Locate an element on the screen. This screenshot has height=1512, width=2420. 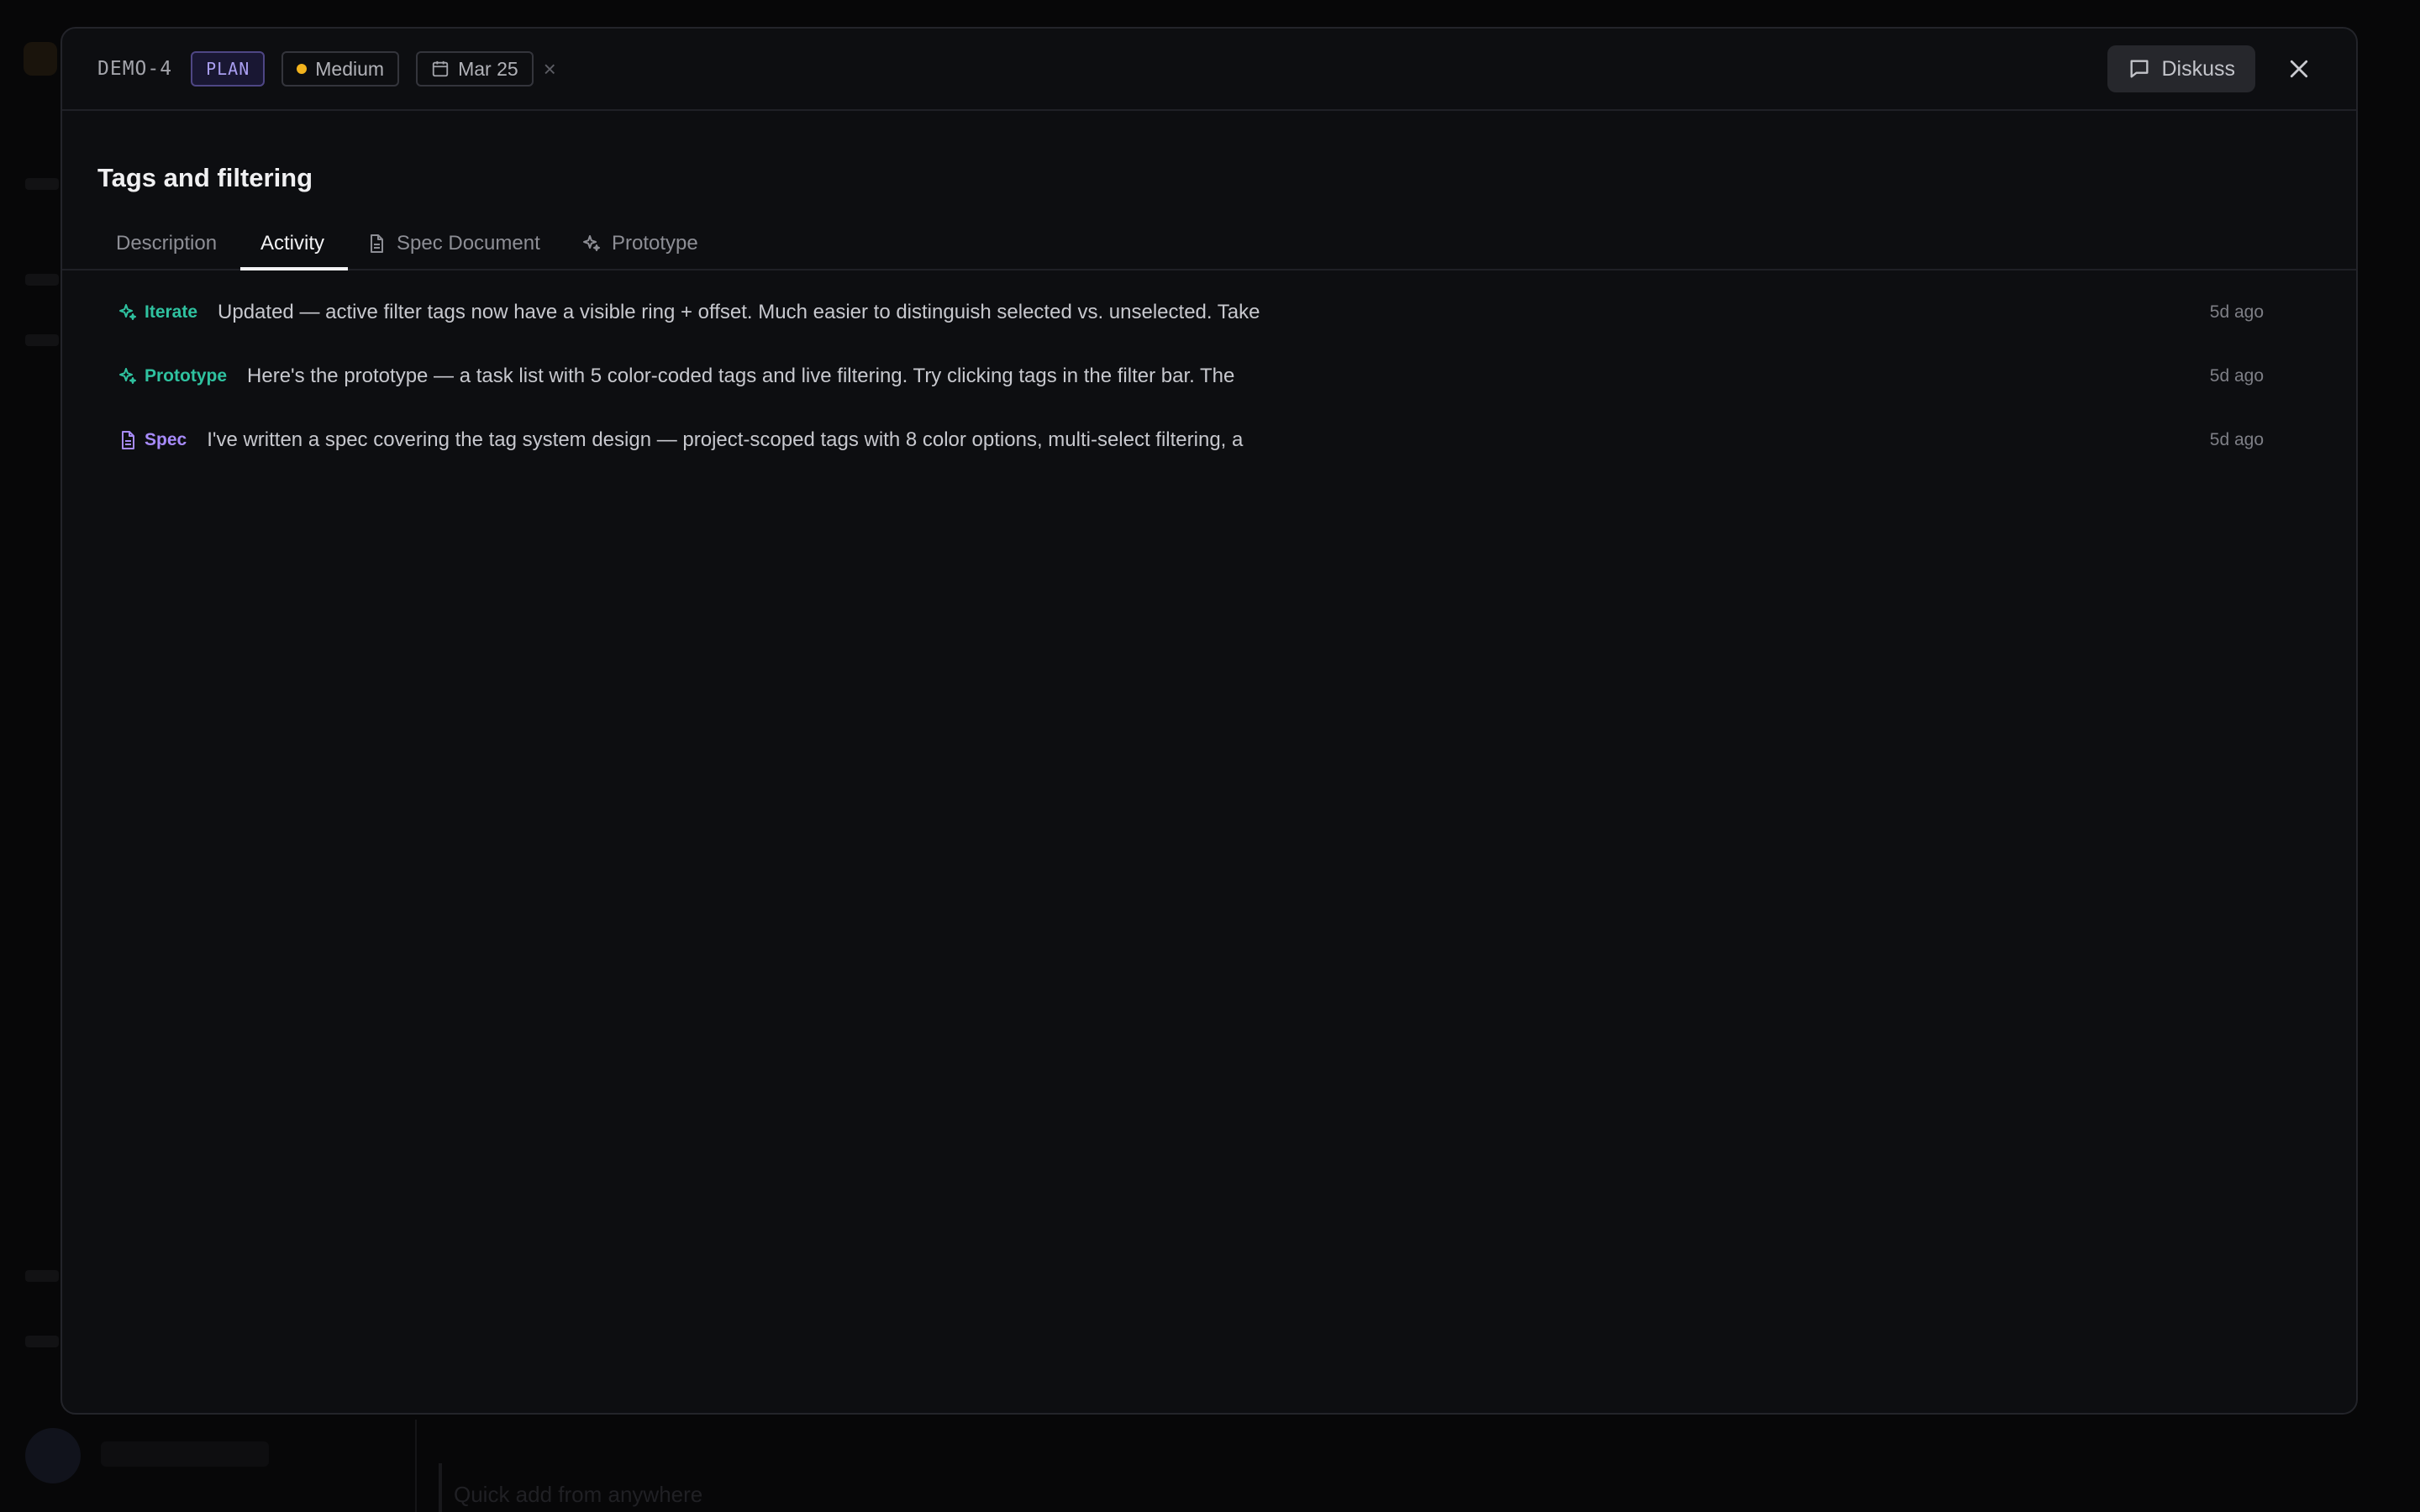
discuss-button-label: Diskuss is located at coordinates (2198, 68).